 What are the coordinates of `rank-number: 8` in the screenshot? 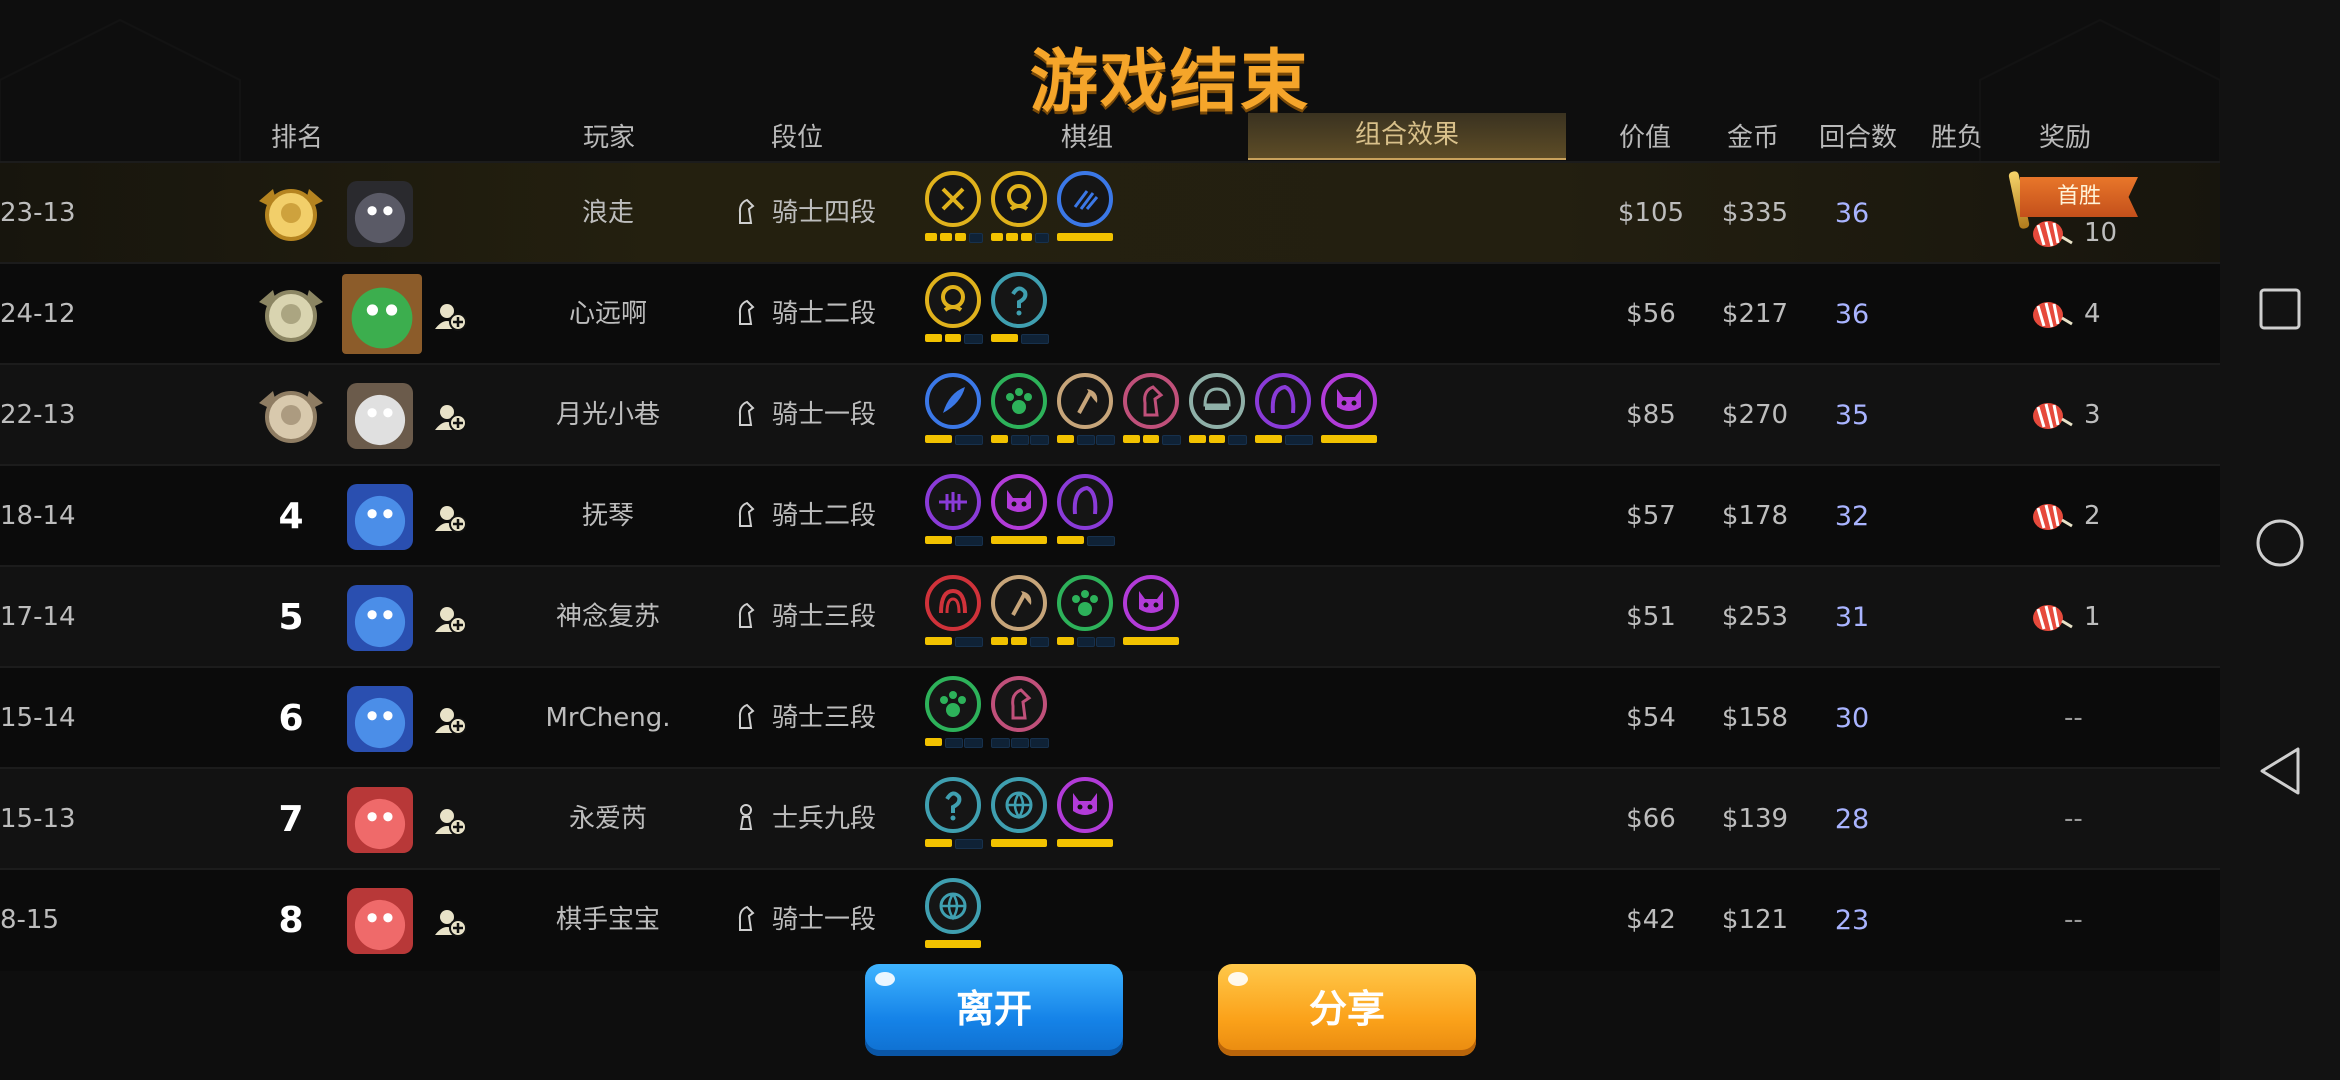 It's located at (291, 920).